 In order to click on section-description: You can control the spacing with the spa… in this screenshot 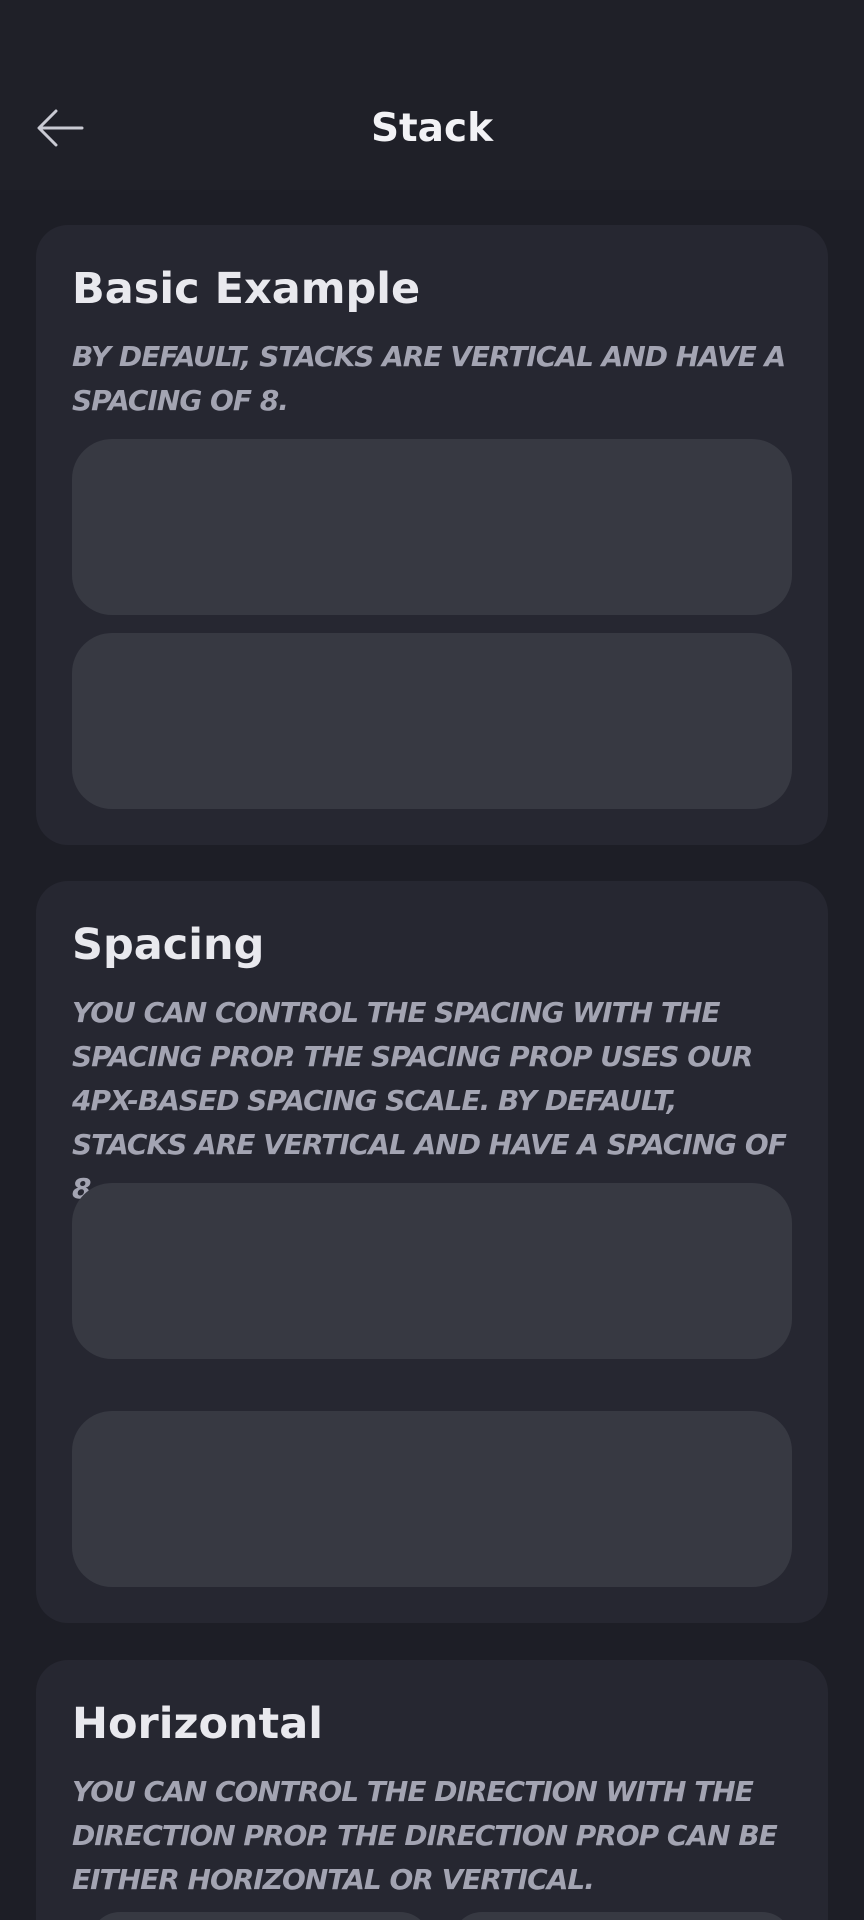, I will do `click(429, 1100)`.